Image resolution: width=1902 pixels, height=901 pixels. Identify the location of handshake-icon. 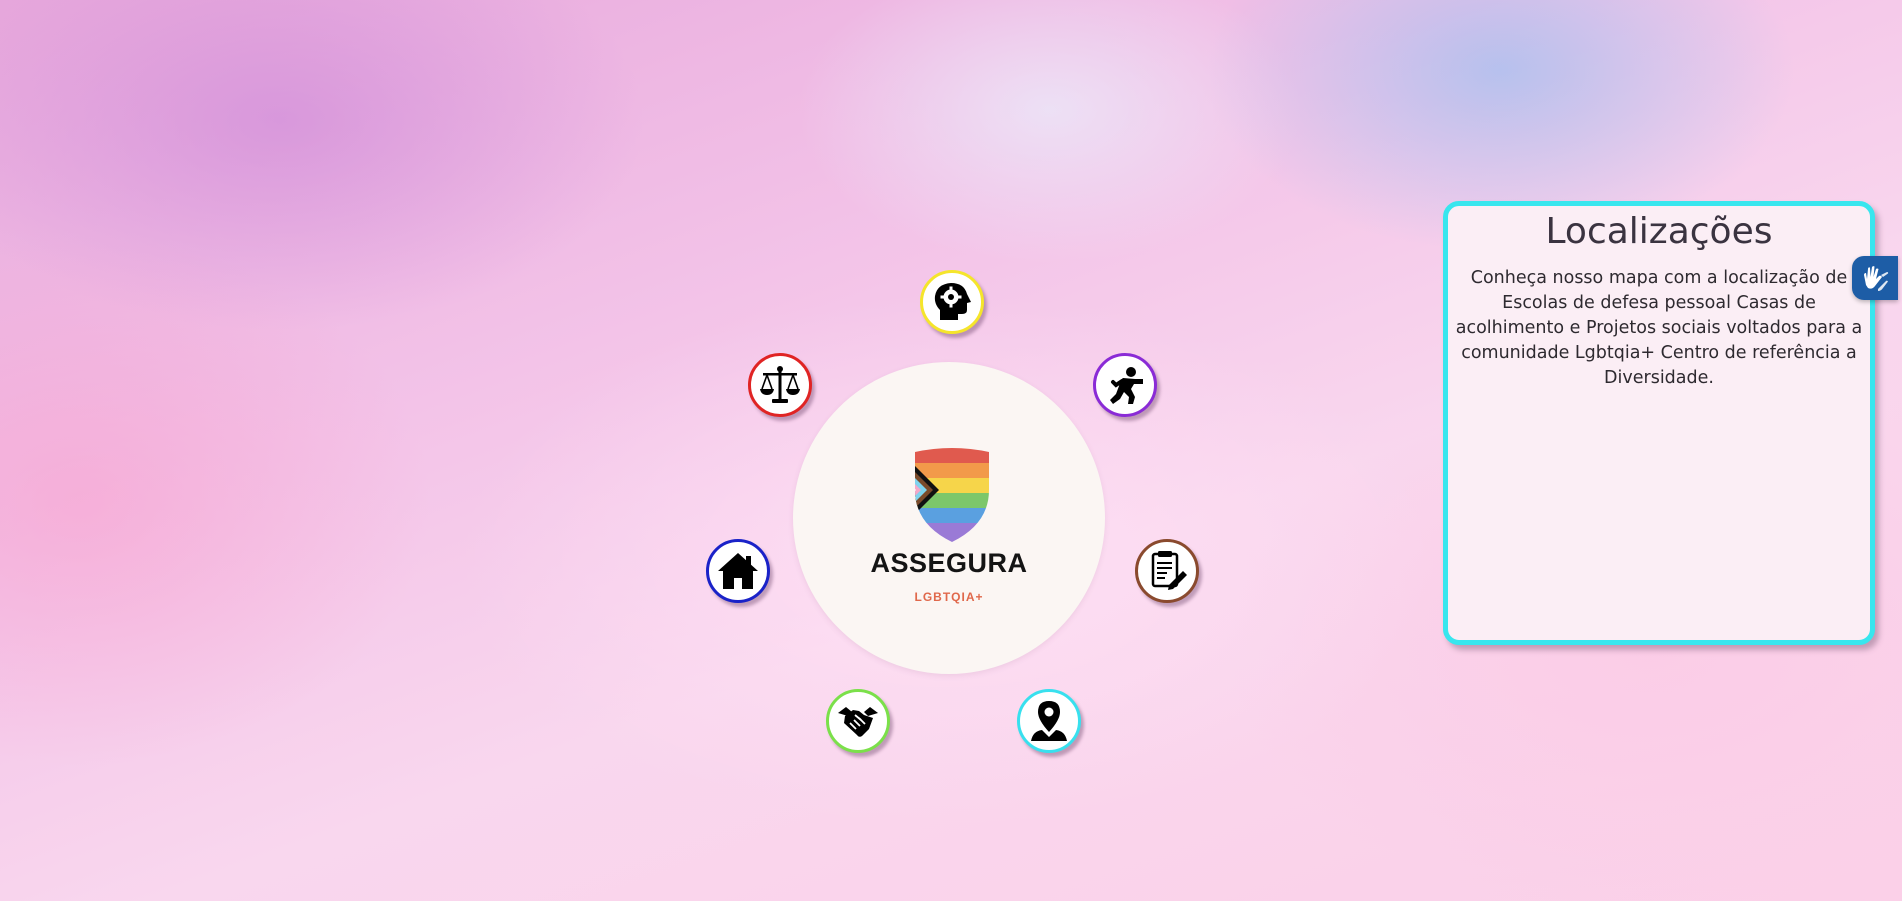
(858, 722).